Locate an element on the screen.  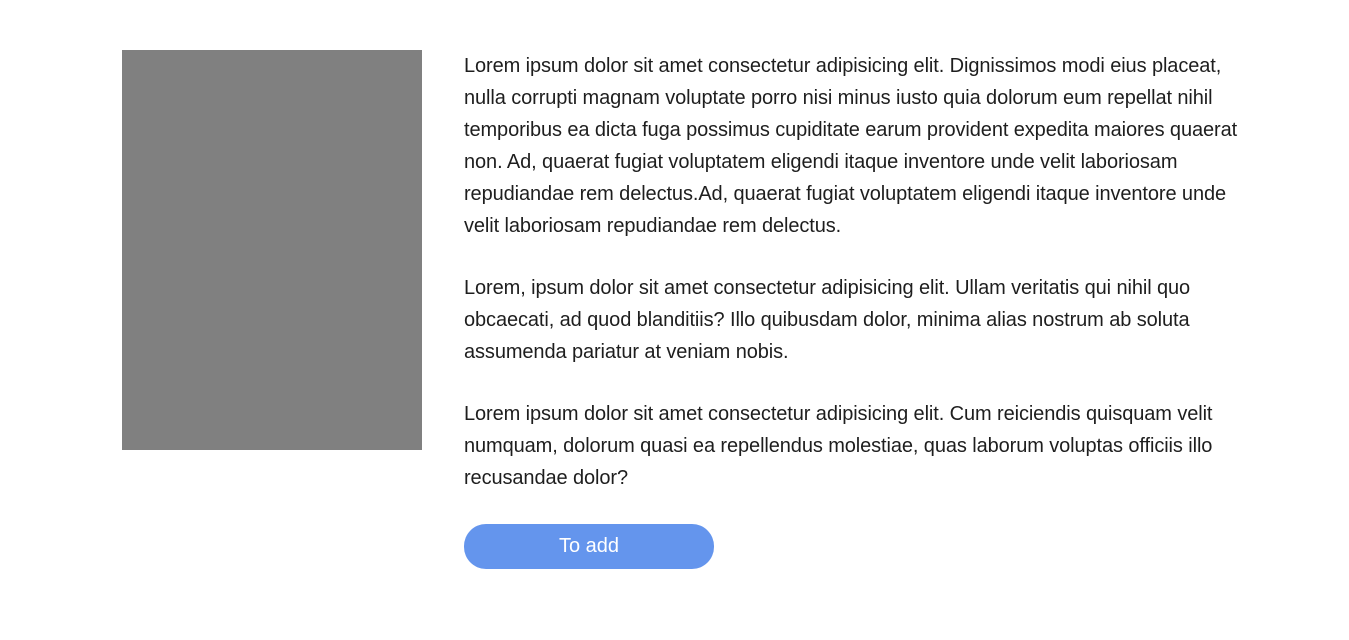
product-image-placeholder is located at coordinates (272, 250).